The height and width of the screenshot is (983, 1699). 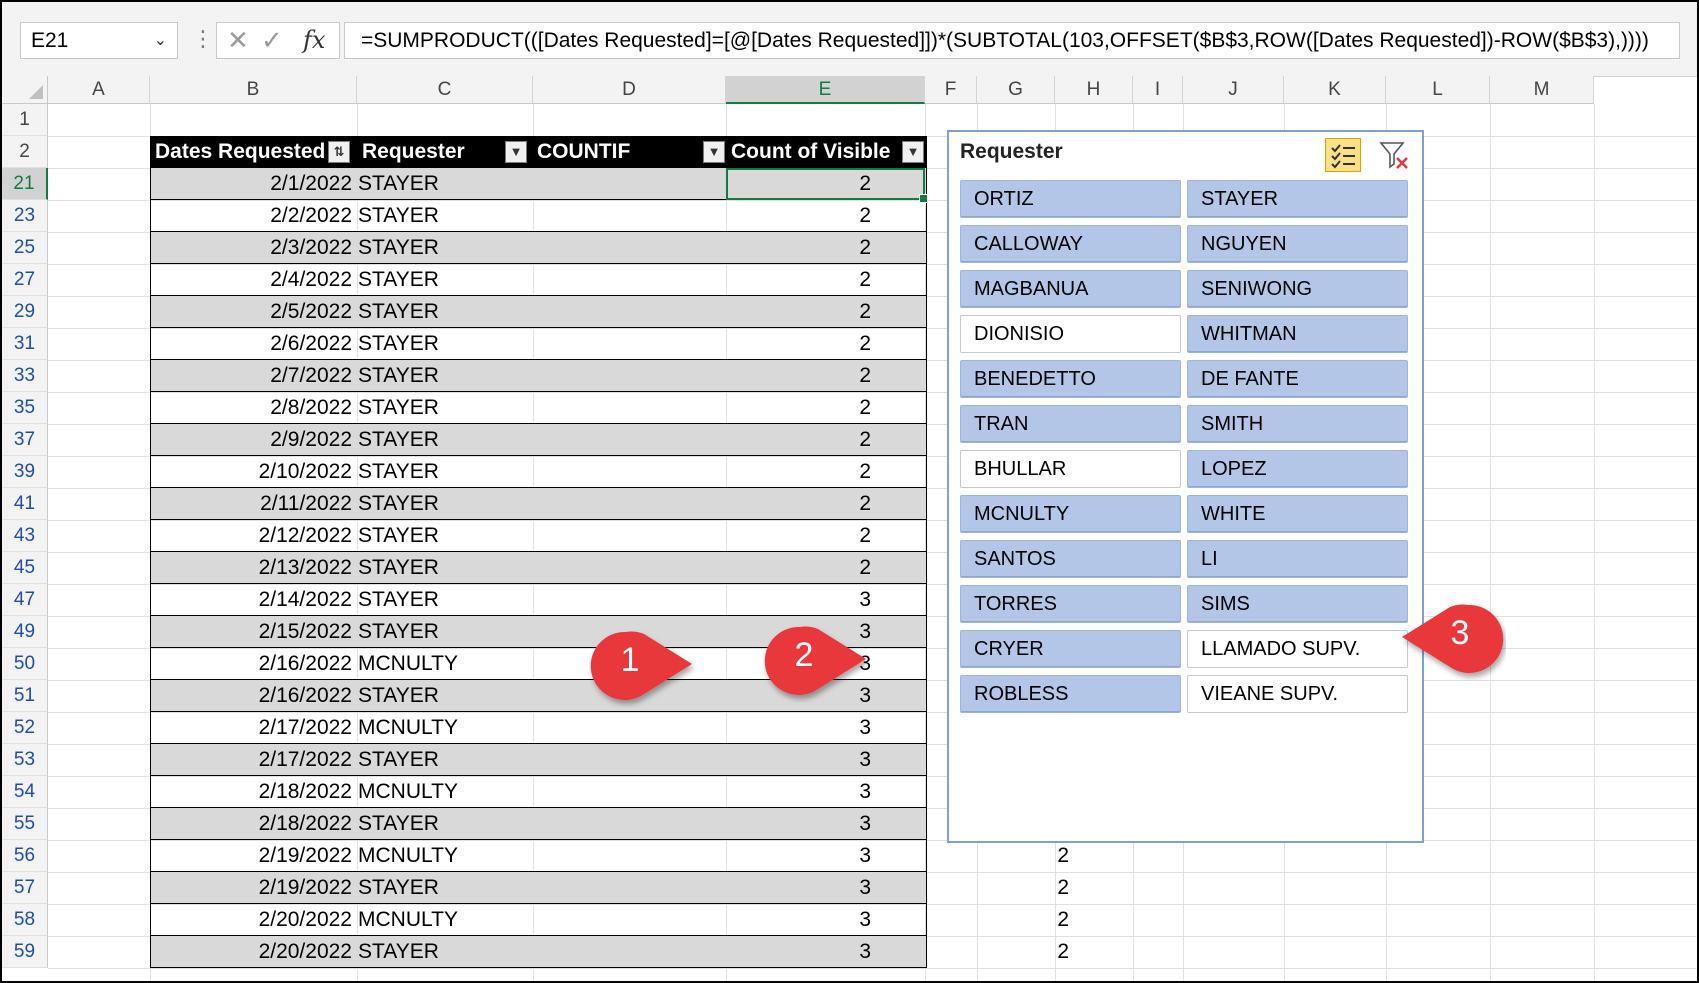 I want to click on cell-date: 2/16/2022, so click(x=251, y=663).